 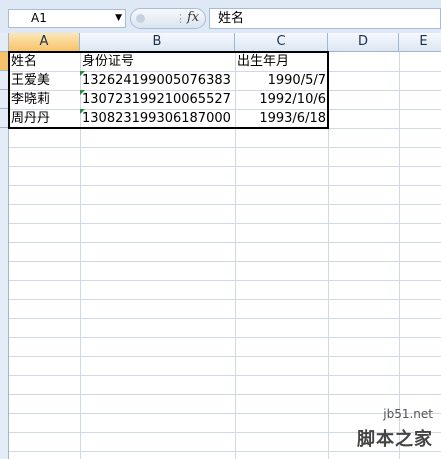 I want to click on column-header-c: C, so click(x=281, y=42).